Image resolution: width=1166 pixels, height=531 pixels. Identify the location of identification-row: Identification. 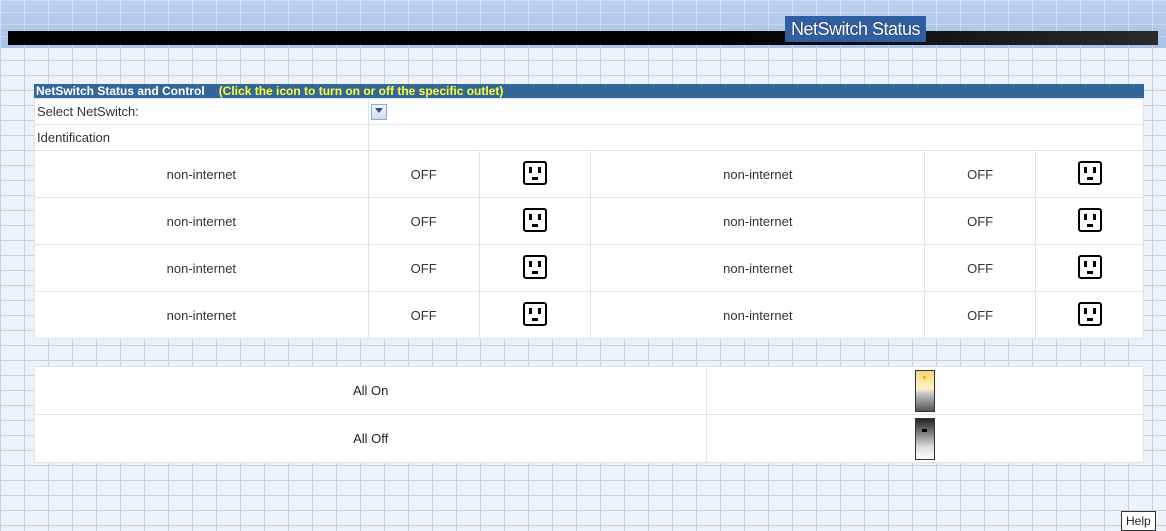
(589, 137).